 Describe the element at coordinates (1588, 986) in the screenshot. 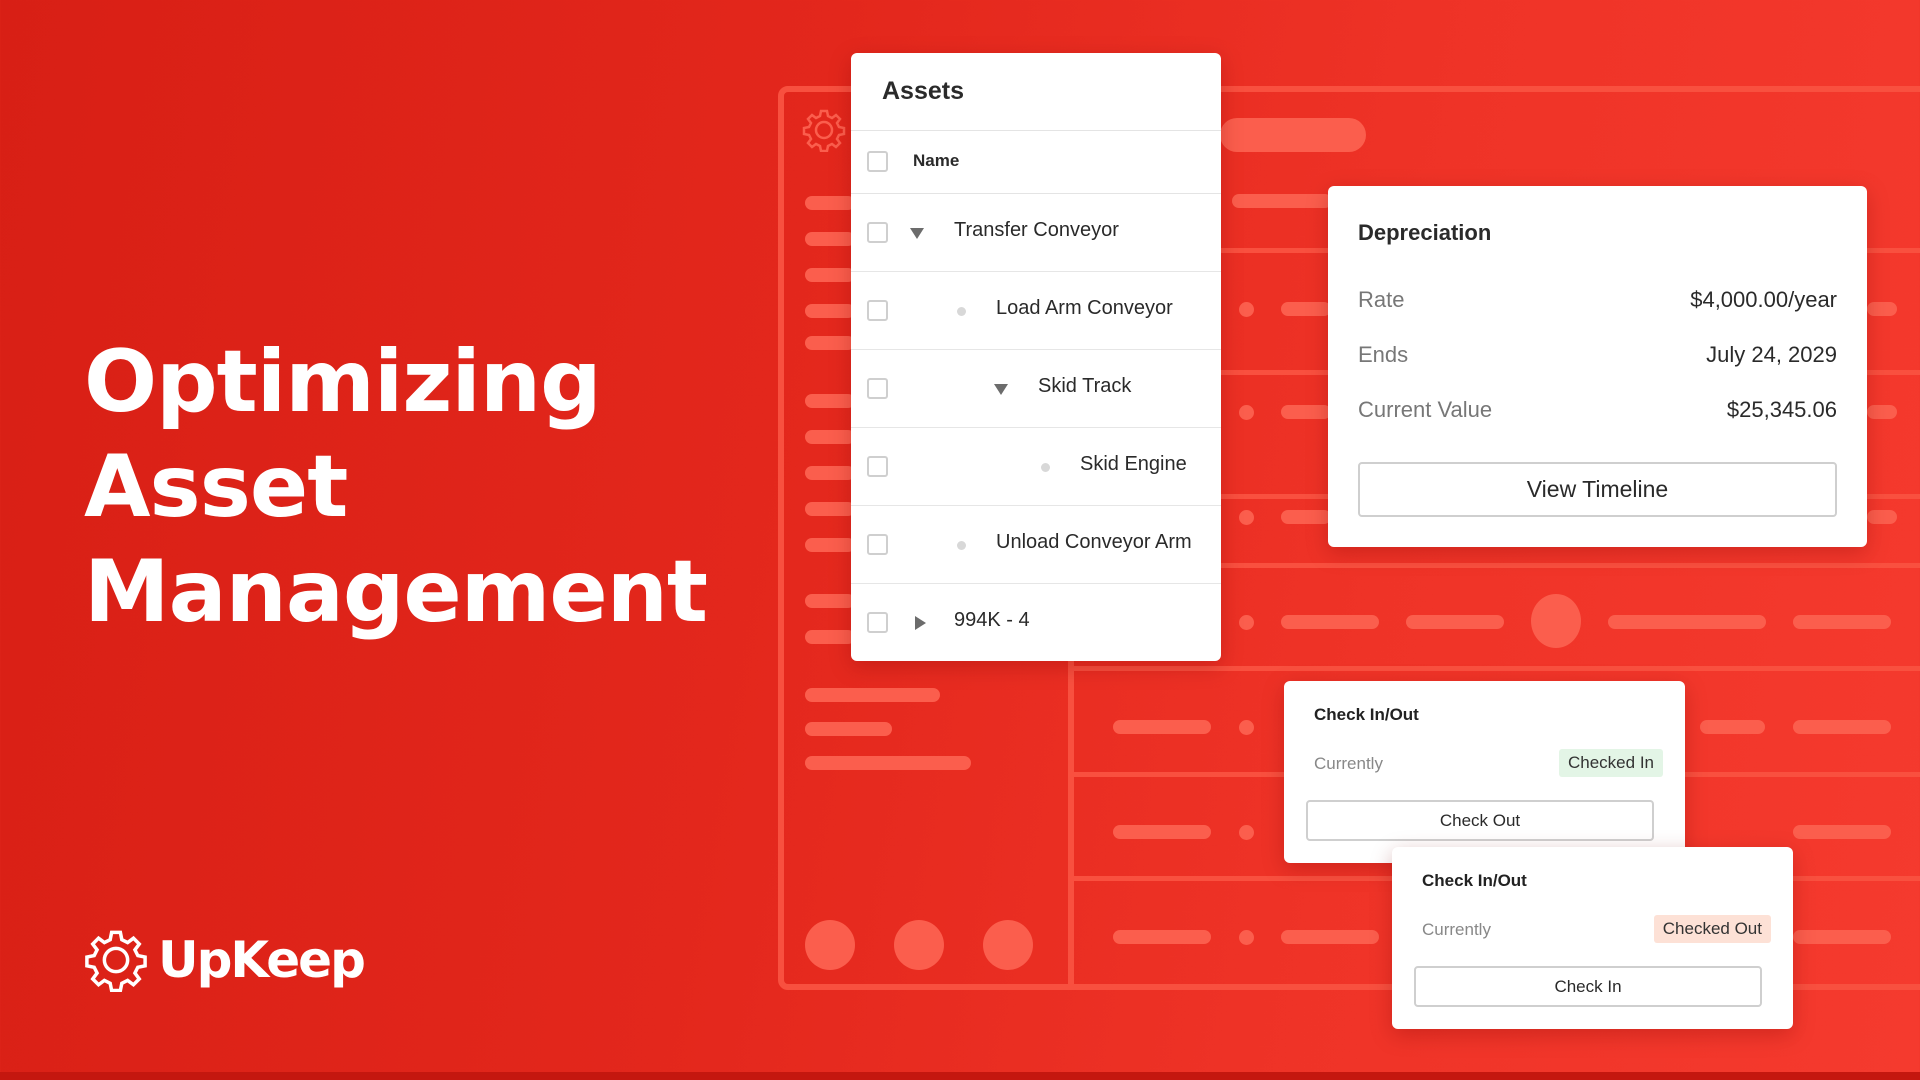

I see `check-in-button: Check In` at that location.